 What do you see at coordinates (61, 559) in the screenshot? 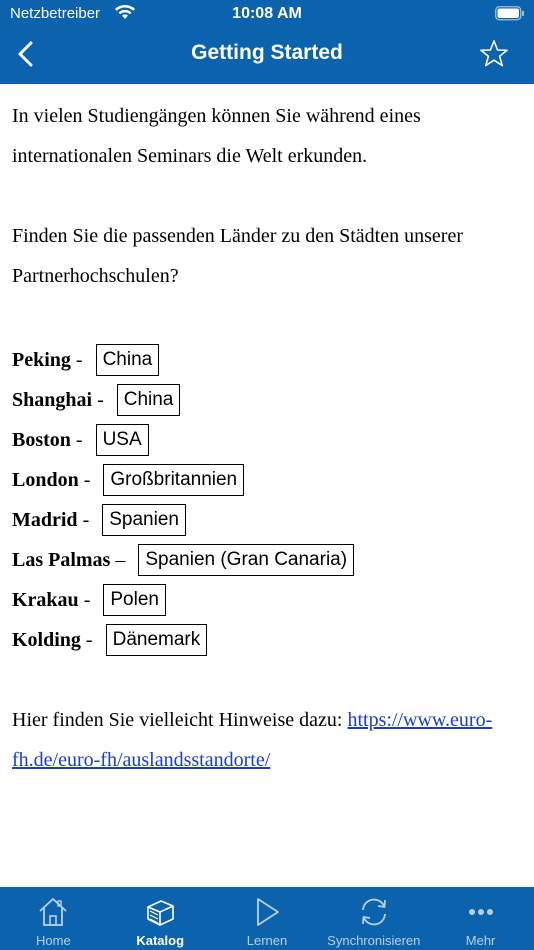
I see `city-label: Las Palmas` at bounding box center [61, 559].